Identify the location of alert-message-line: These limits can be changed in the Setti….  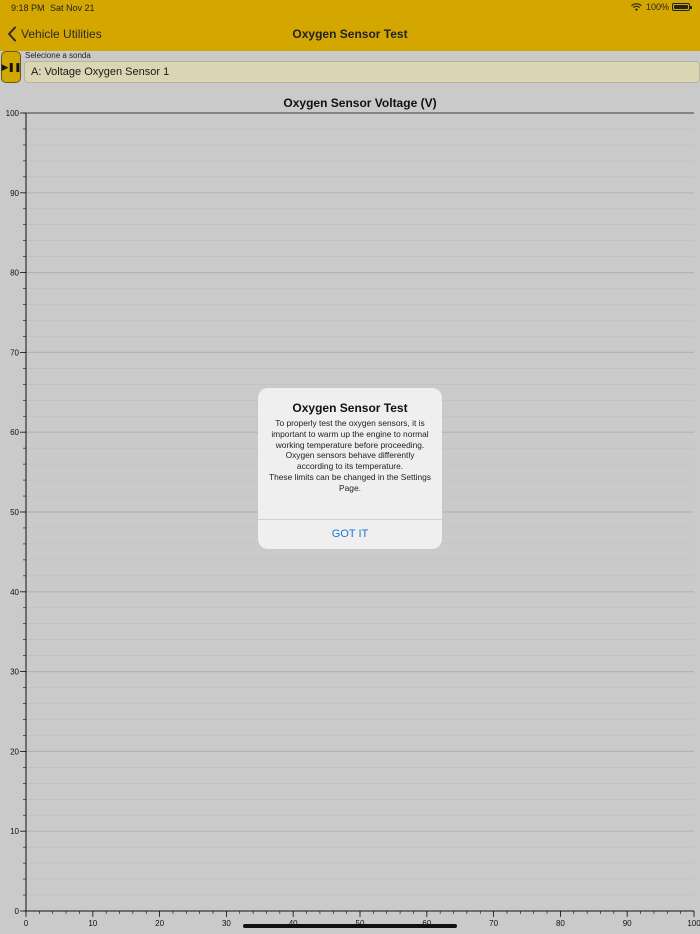
(349, 482).